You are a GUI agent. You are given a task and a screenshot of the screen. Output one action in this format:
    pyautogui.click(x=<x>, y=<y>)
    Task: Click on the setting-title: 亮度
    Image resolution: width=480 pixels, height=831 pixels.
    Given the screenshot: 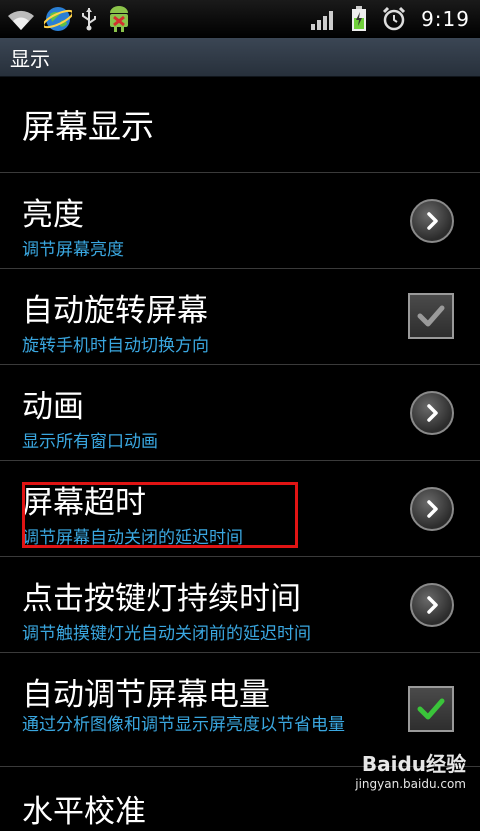 What is the action you would take?
    pyautogui.click(x=53, y=215)
    